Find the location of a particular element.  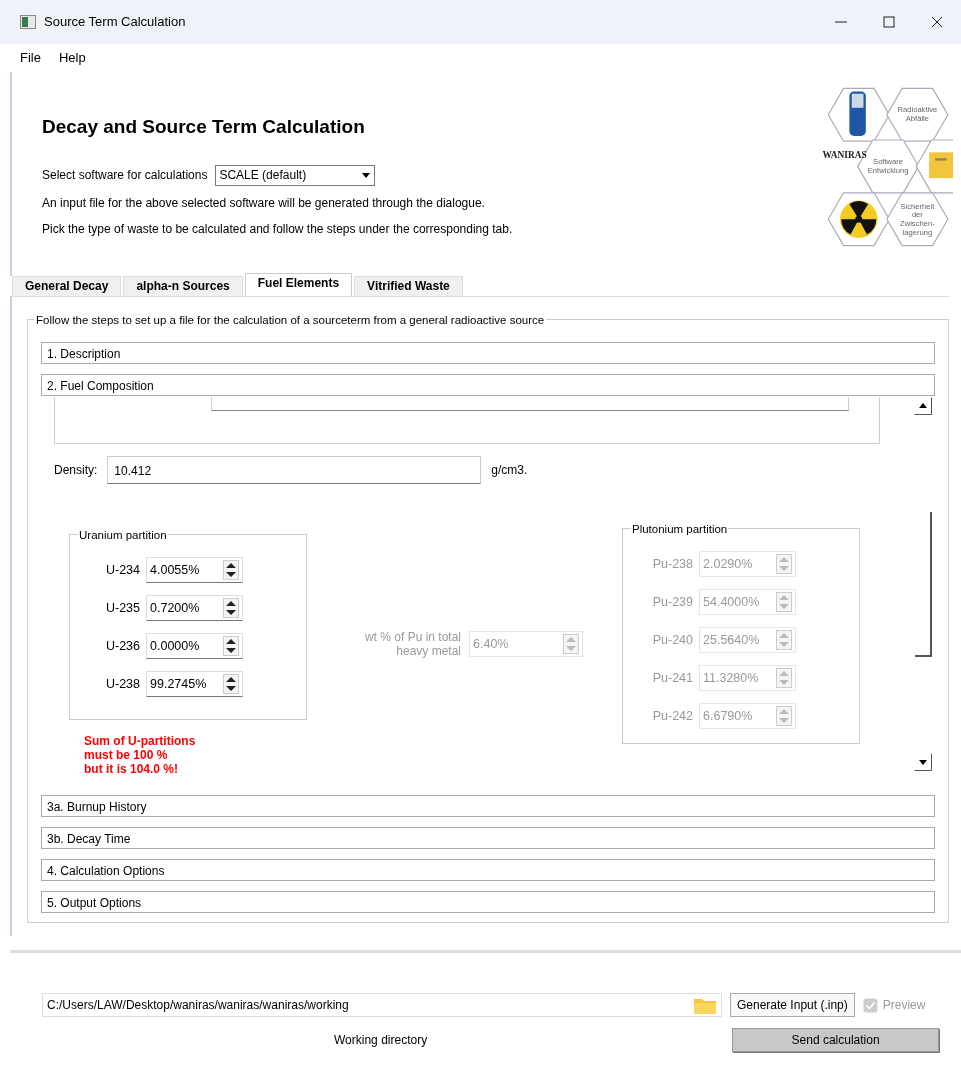

isotope-label: U-236 is located at coordinates (122, 646).